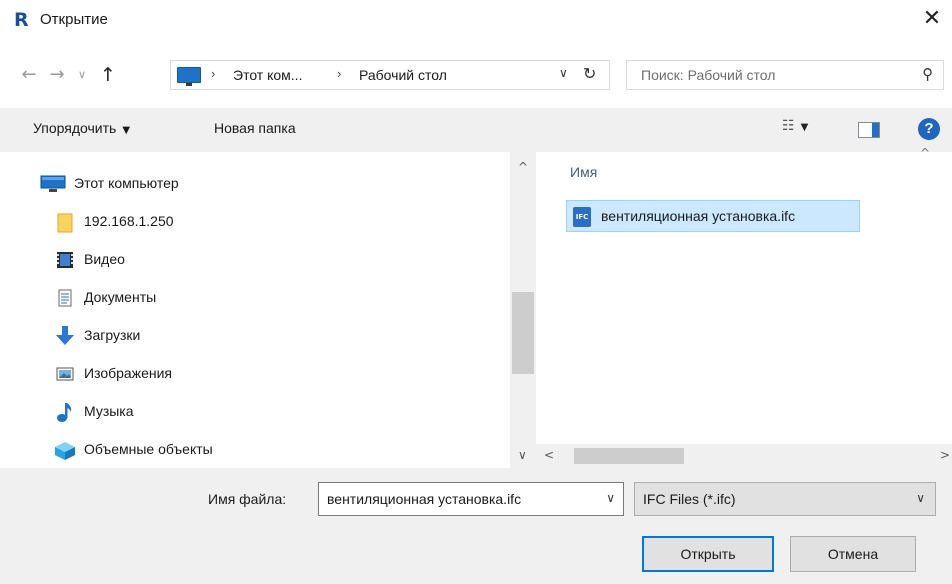 This screenshot has width=952, height=584. I want to click on cancel-button: Отмена, so click(853, 554).